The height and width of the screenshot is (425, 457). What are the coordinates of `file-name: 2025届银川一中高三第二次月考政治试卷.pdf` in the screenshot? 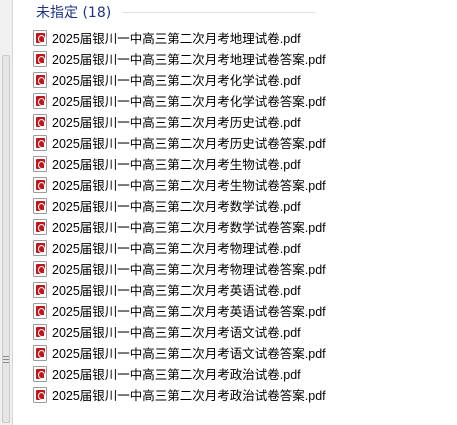 It's located at (176, 375).